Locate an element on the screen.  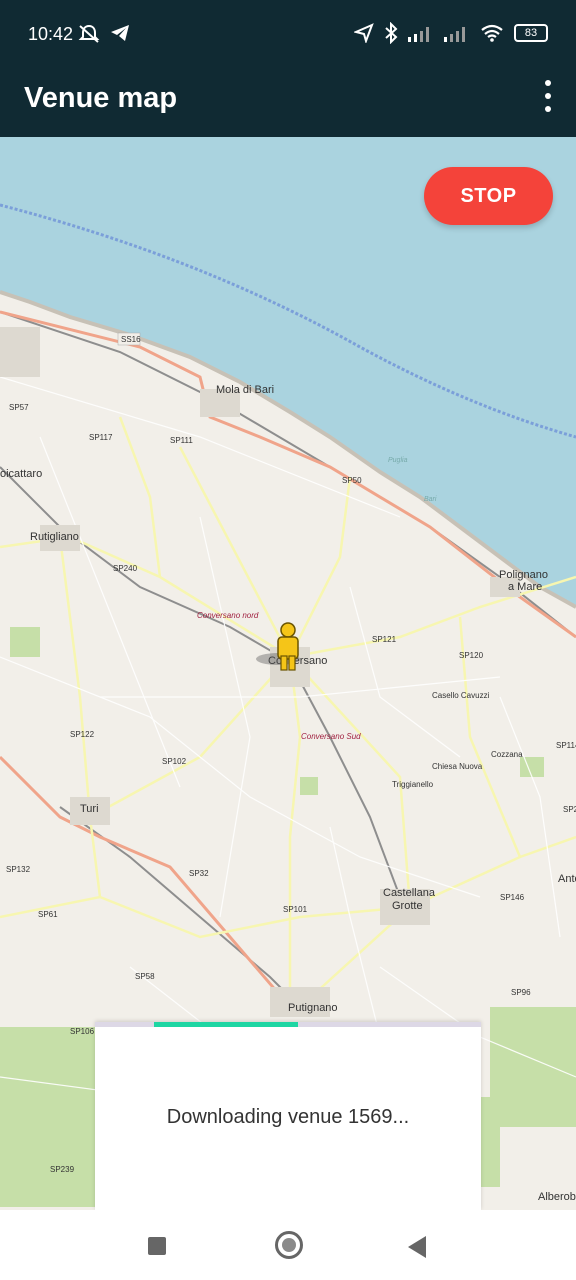
status-right-icons: 83 is located at coordinates (451, 33).